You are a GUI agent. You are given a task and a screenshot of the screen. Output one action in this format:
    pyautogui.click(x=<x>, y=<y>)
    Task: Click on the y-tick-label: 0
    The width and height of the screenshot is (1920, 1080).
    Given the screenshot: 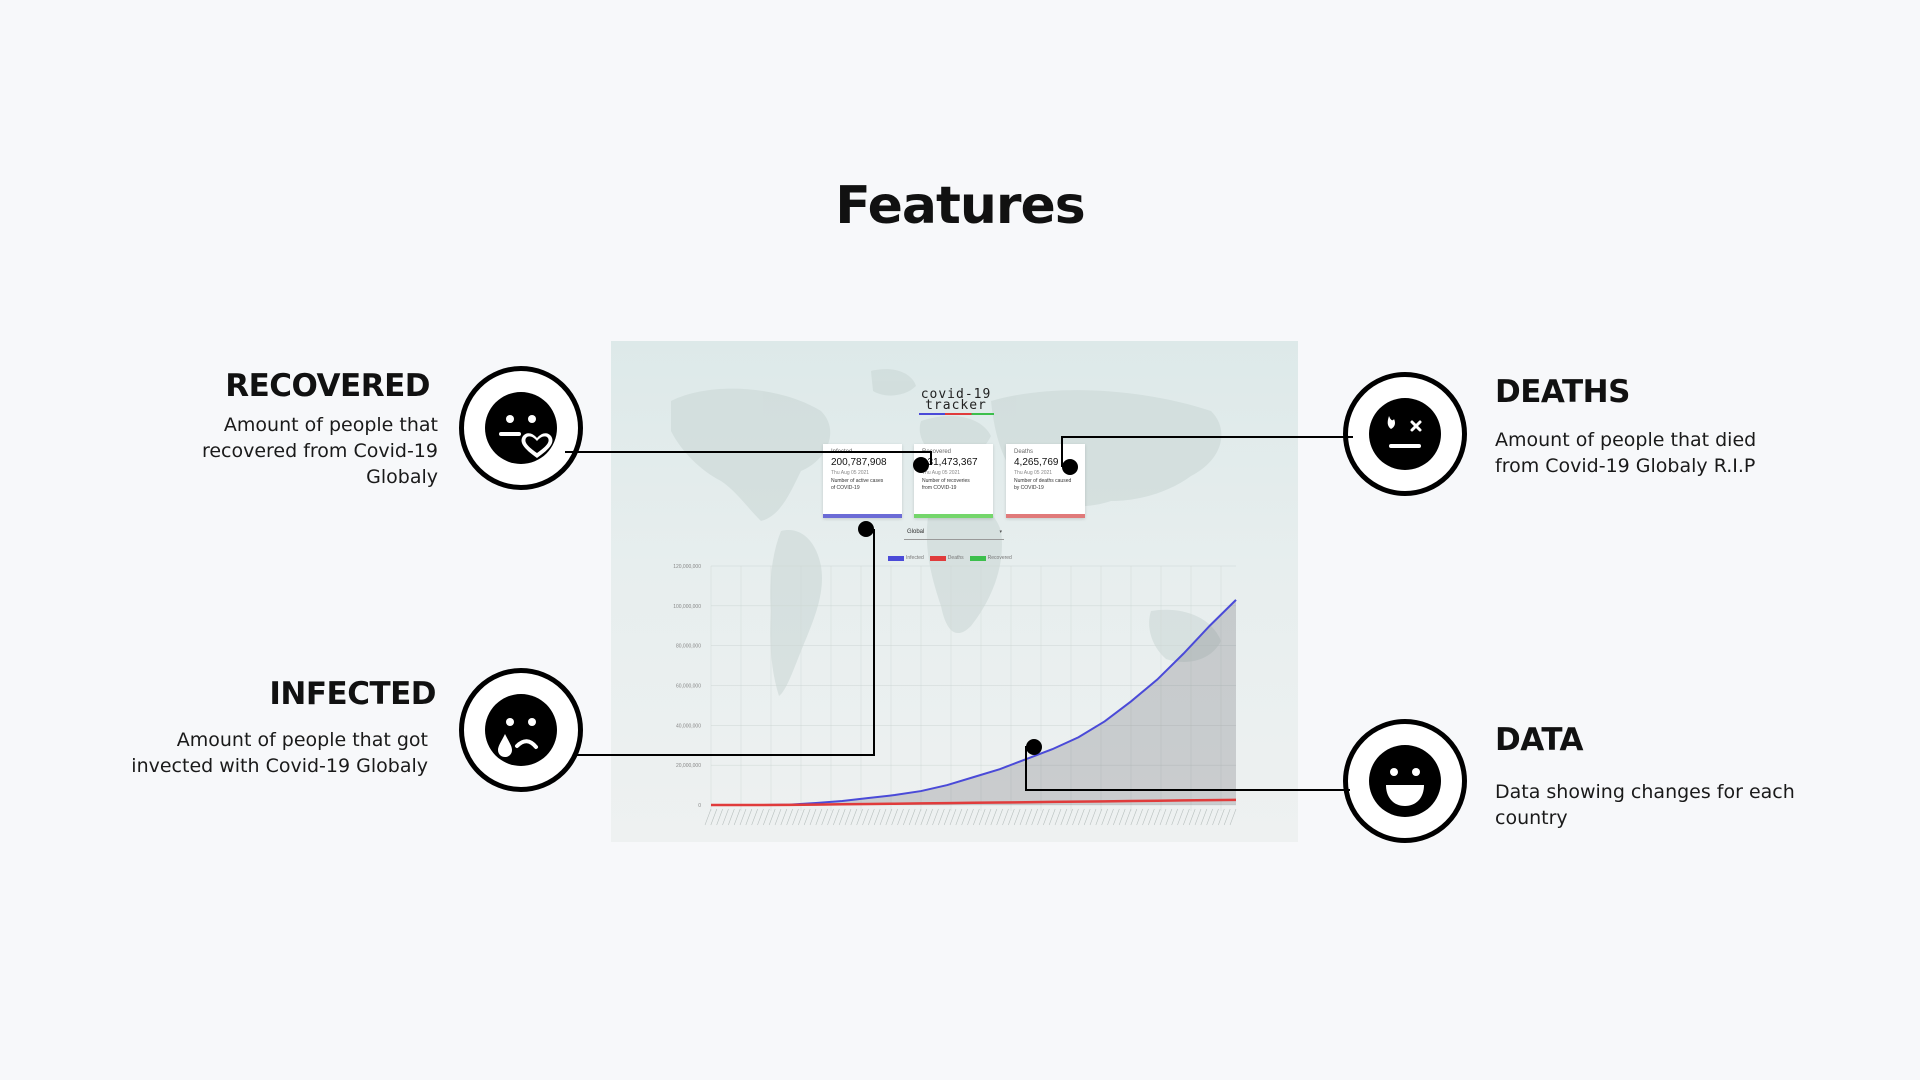 What is the action you would take?
    pyautogui.click(x=699, y=806)
    